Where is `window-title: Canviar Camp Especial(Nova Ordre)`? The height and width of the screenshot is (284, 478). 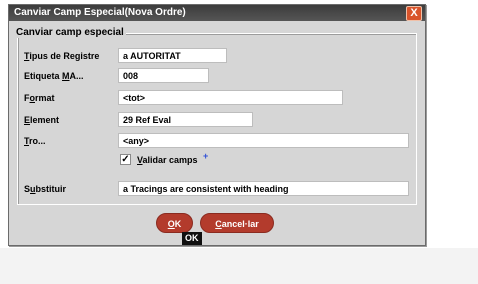 window-title: Canviar Camp Especial(Nova Ordre) is located at coordinates (100, 12).